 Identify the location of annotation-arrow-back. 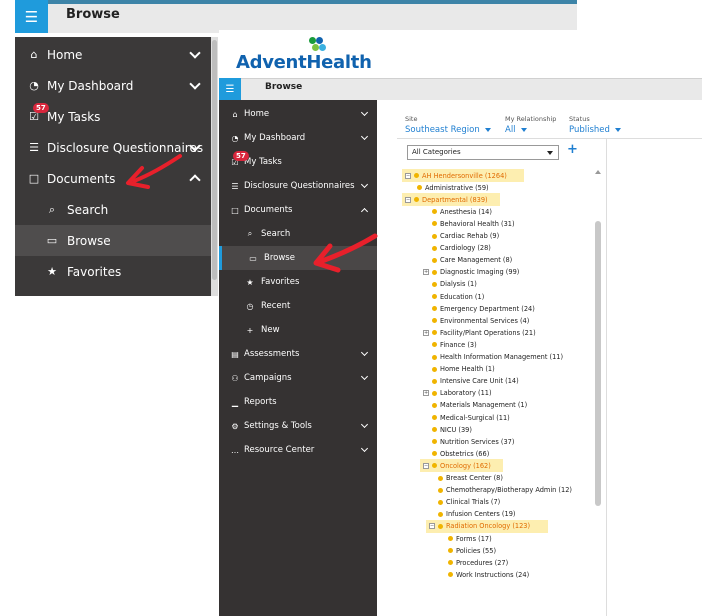
(154, 171).